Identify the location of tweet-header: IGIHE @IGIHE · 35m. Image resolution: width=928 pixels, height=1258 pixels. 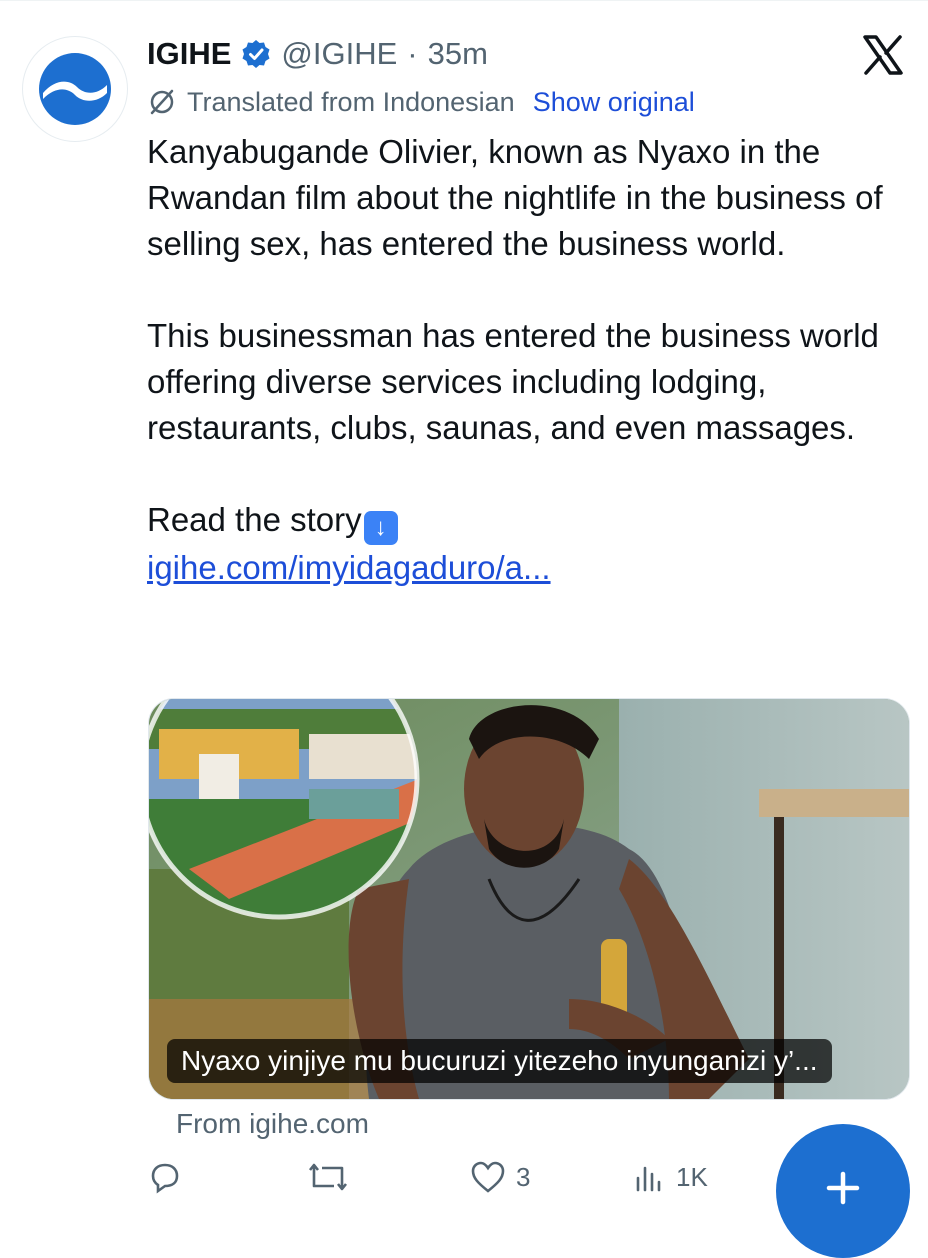
(317, 54).